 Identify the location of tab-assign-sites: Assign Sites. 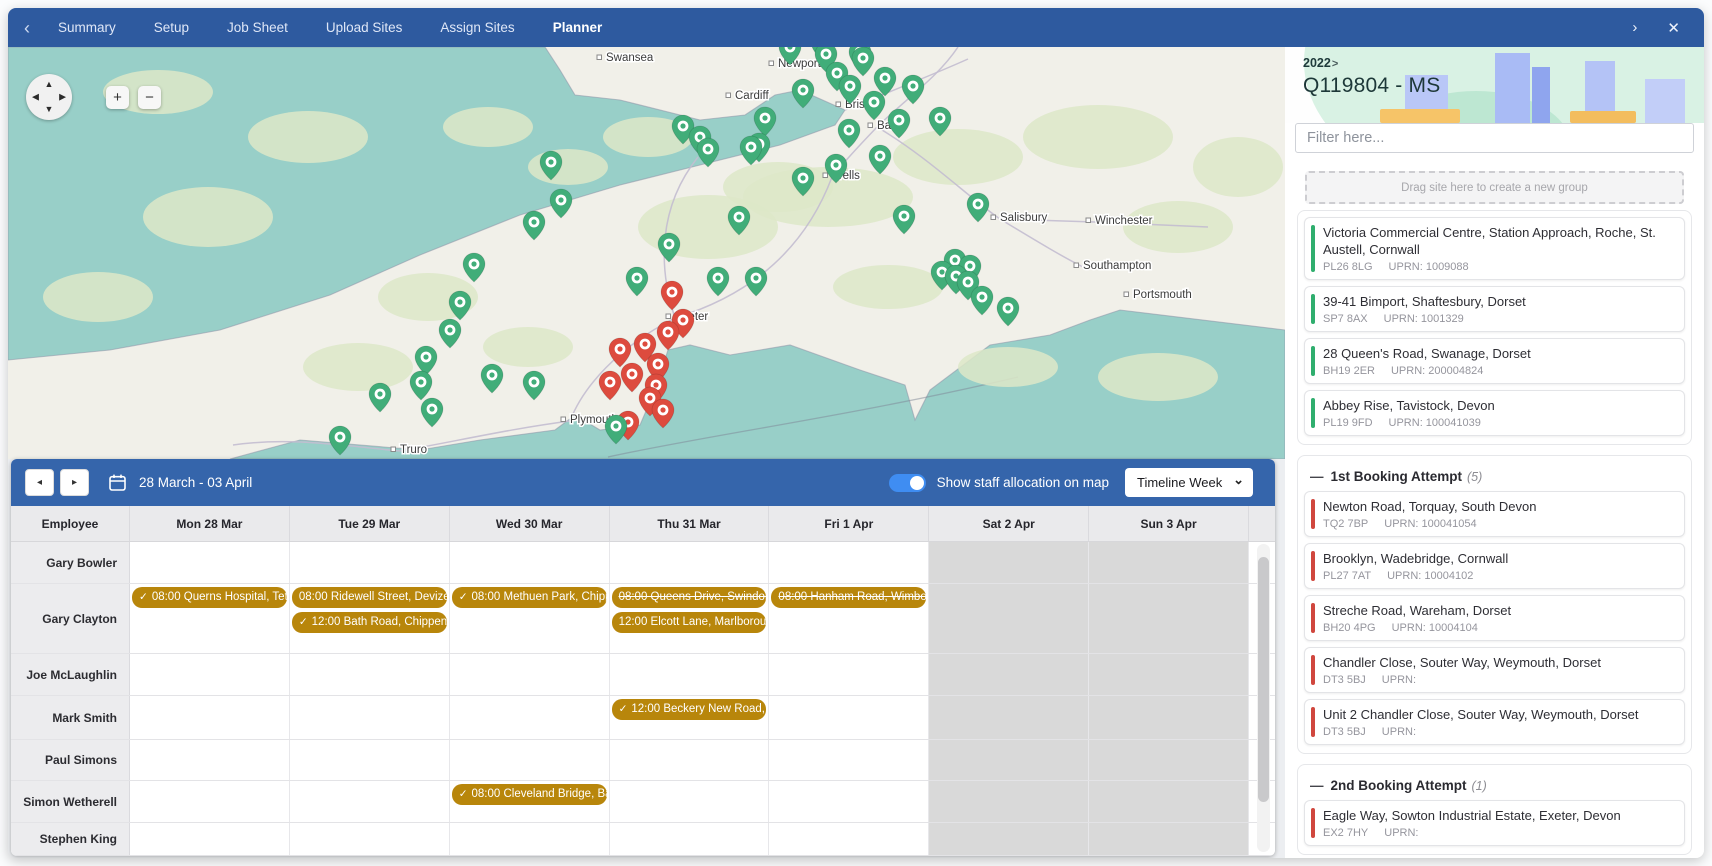
(477, 27).